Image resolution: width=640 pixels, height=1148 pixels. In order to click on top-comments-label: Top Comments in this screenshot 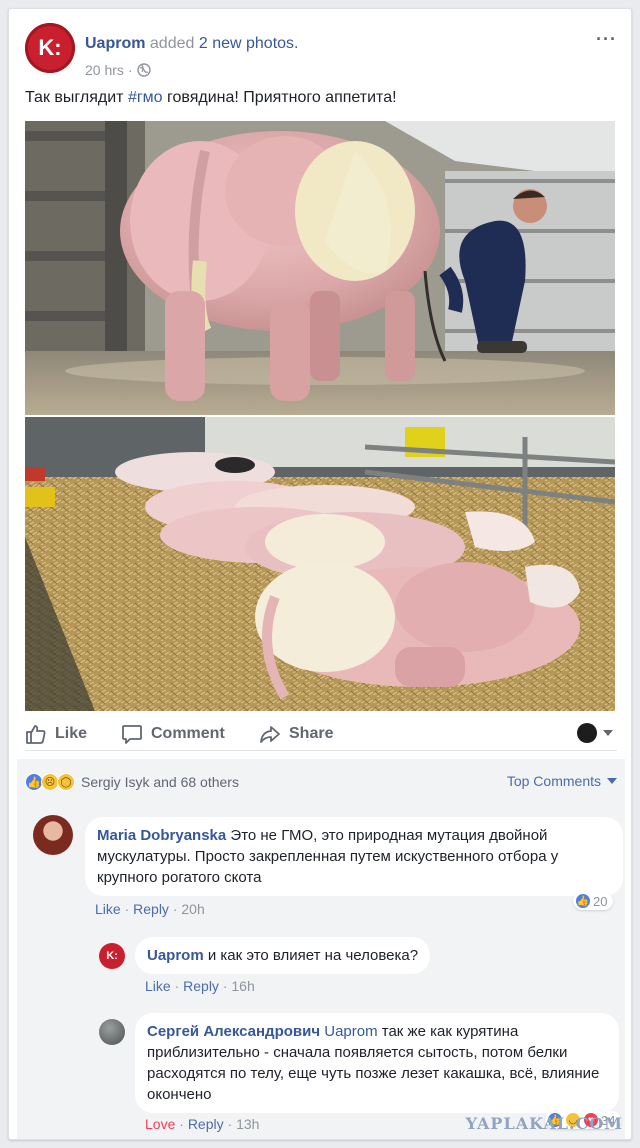, I will do `click(553, 781)`.